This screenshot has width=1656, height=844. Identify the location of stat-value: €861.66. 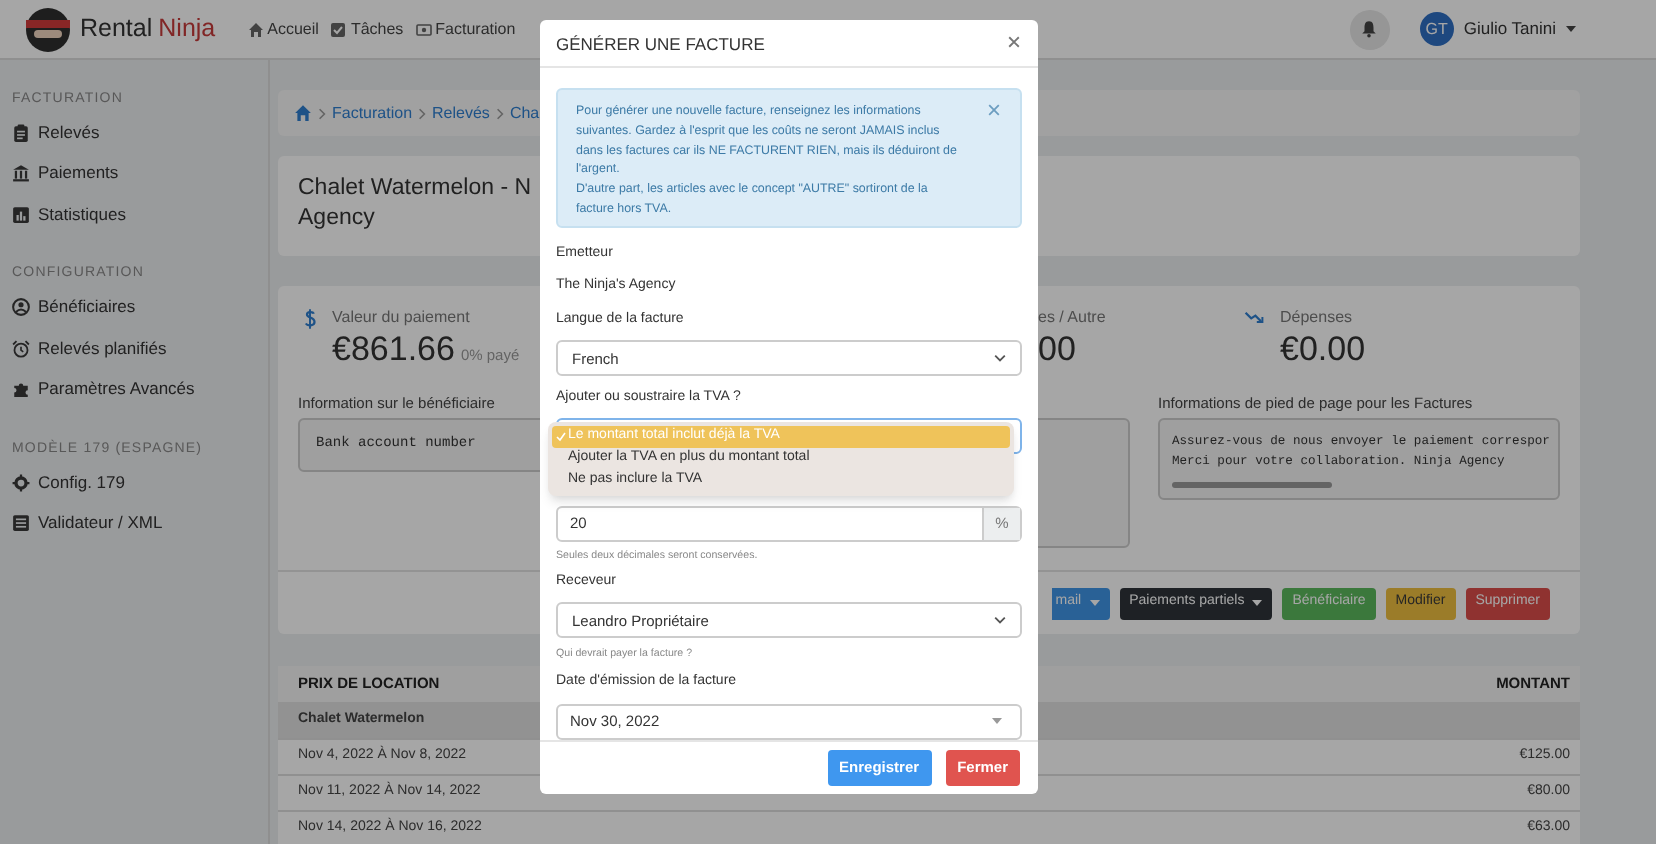
(393, 350).